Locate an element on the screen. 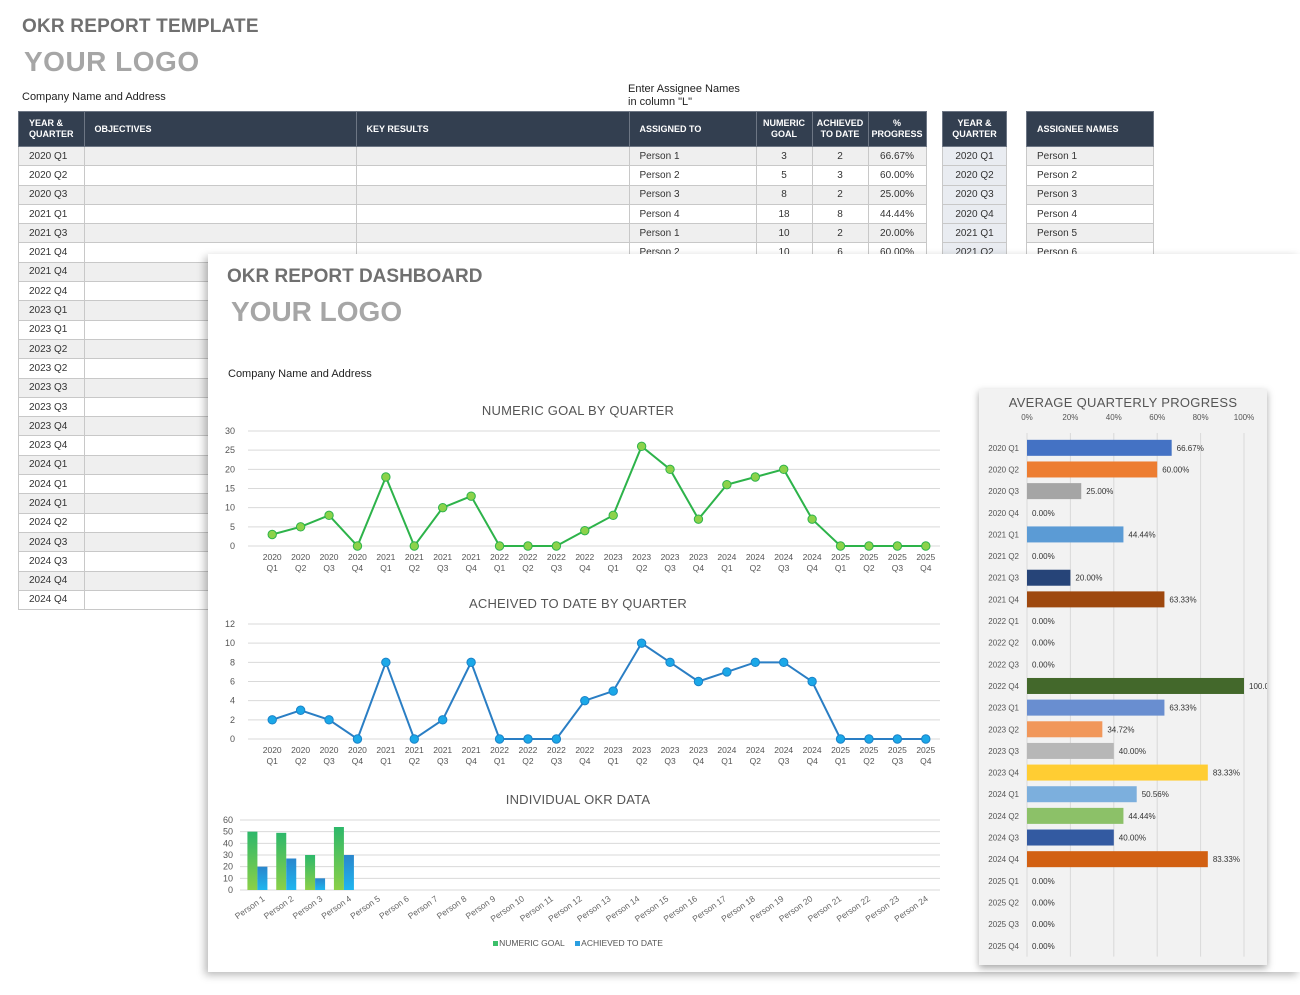  yq-list-cell: 2020 Q4 is located at coordinates (974, 214).